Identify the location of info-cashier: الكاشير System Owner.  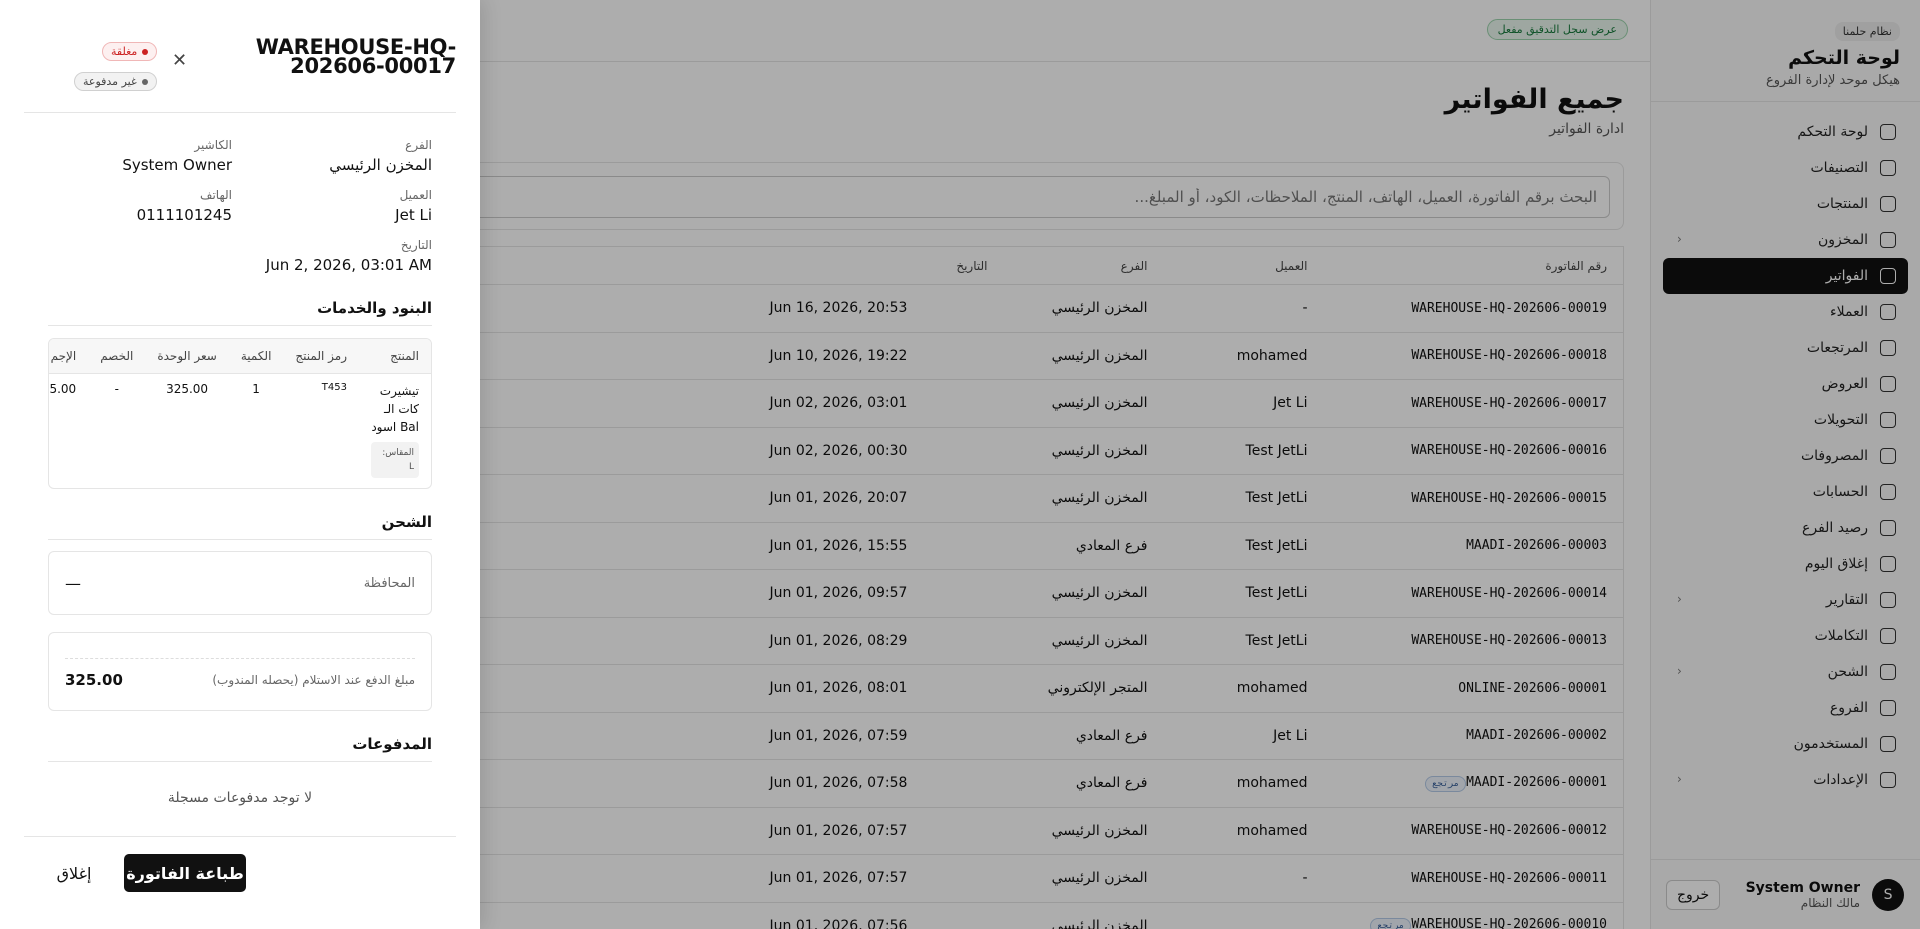
(140, 156).